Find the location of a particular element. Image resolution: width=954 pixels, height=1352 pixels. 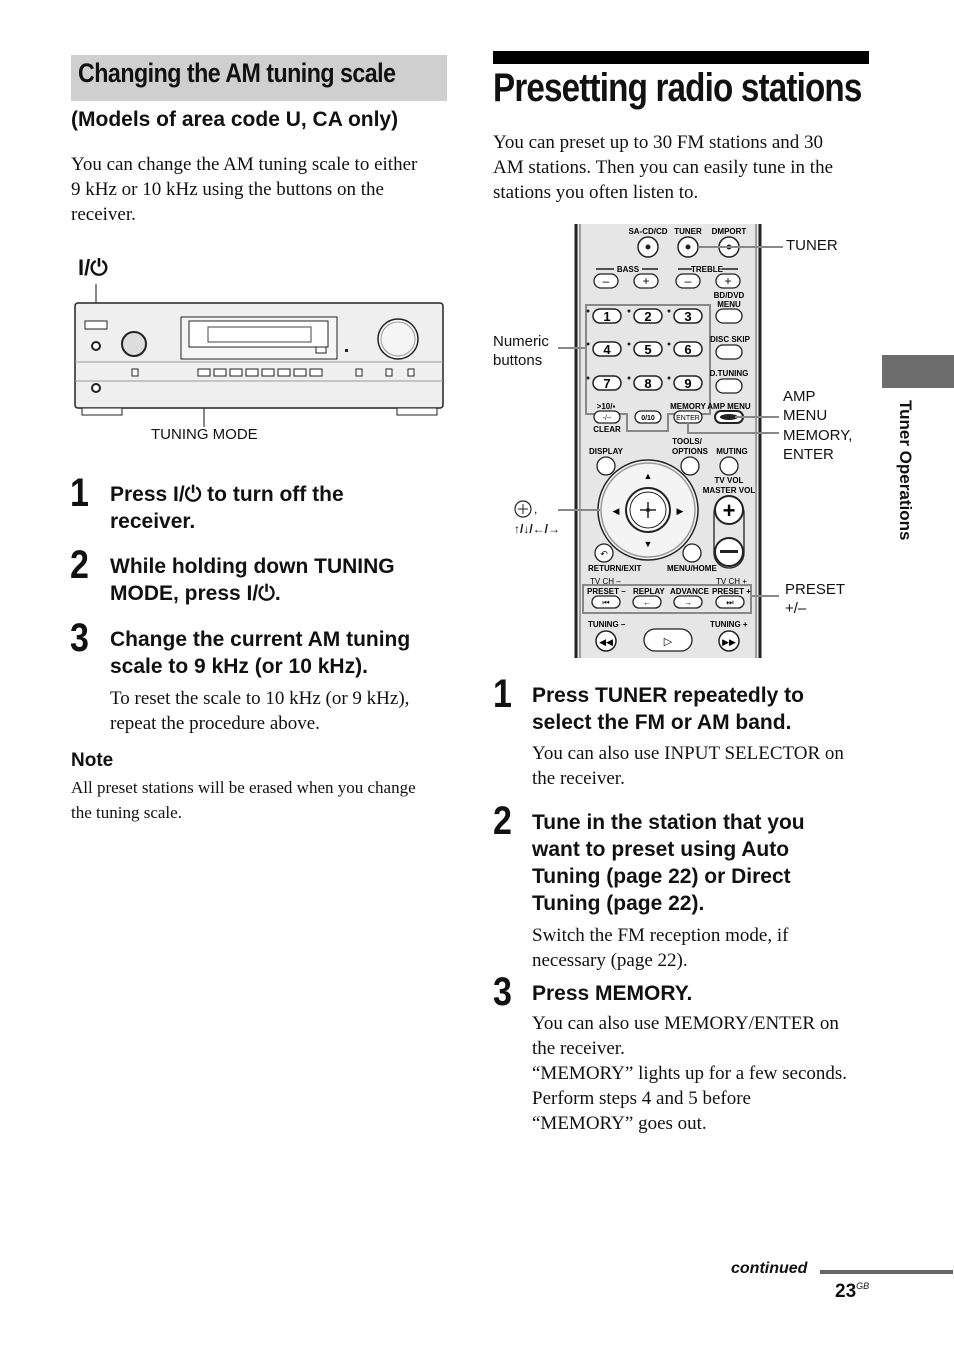

intro-line: receiver. is located at coordinates (103, 214).